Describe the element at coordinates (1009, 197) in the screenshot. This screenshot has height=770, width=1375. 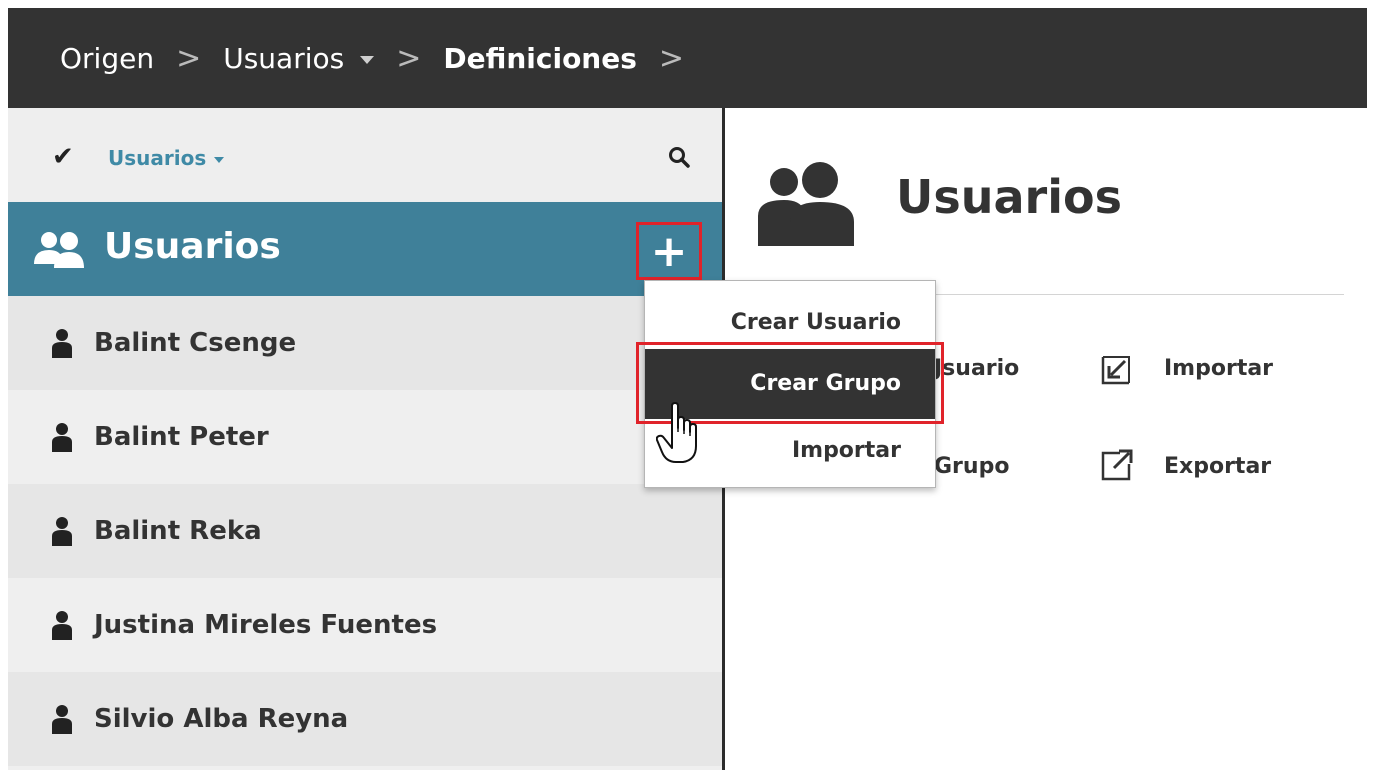
I see `page-title: Usuarios` at that location.